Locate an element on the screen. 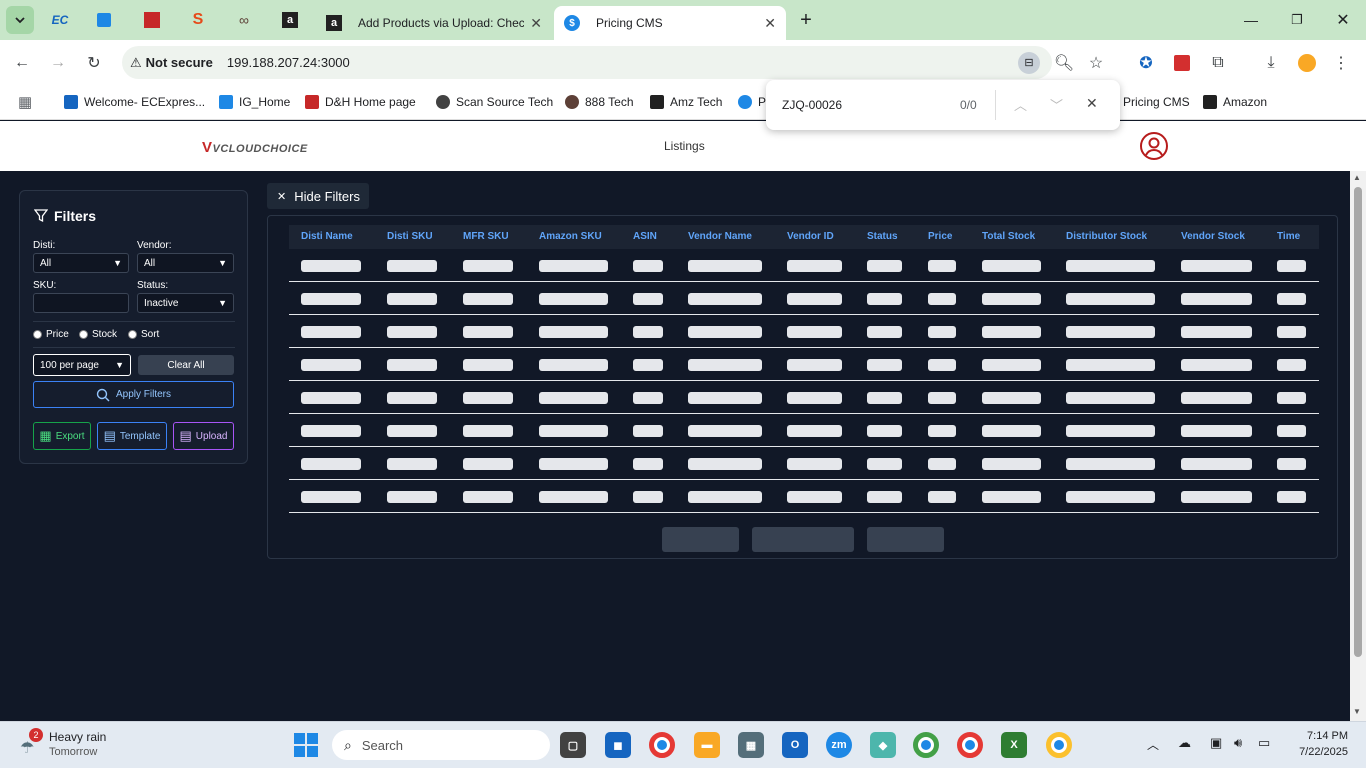 The width and height of the screenshot is (1366, 768). column-header: Total Stock is located at coordinates (1008, 236).